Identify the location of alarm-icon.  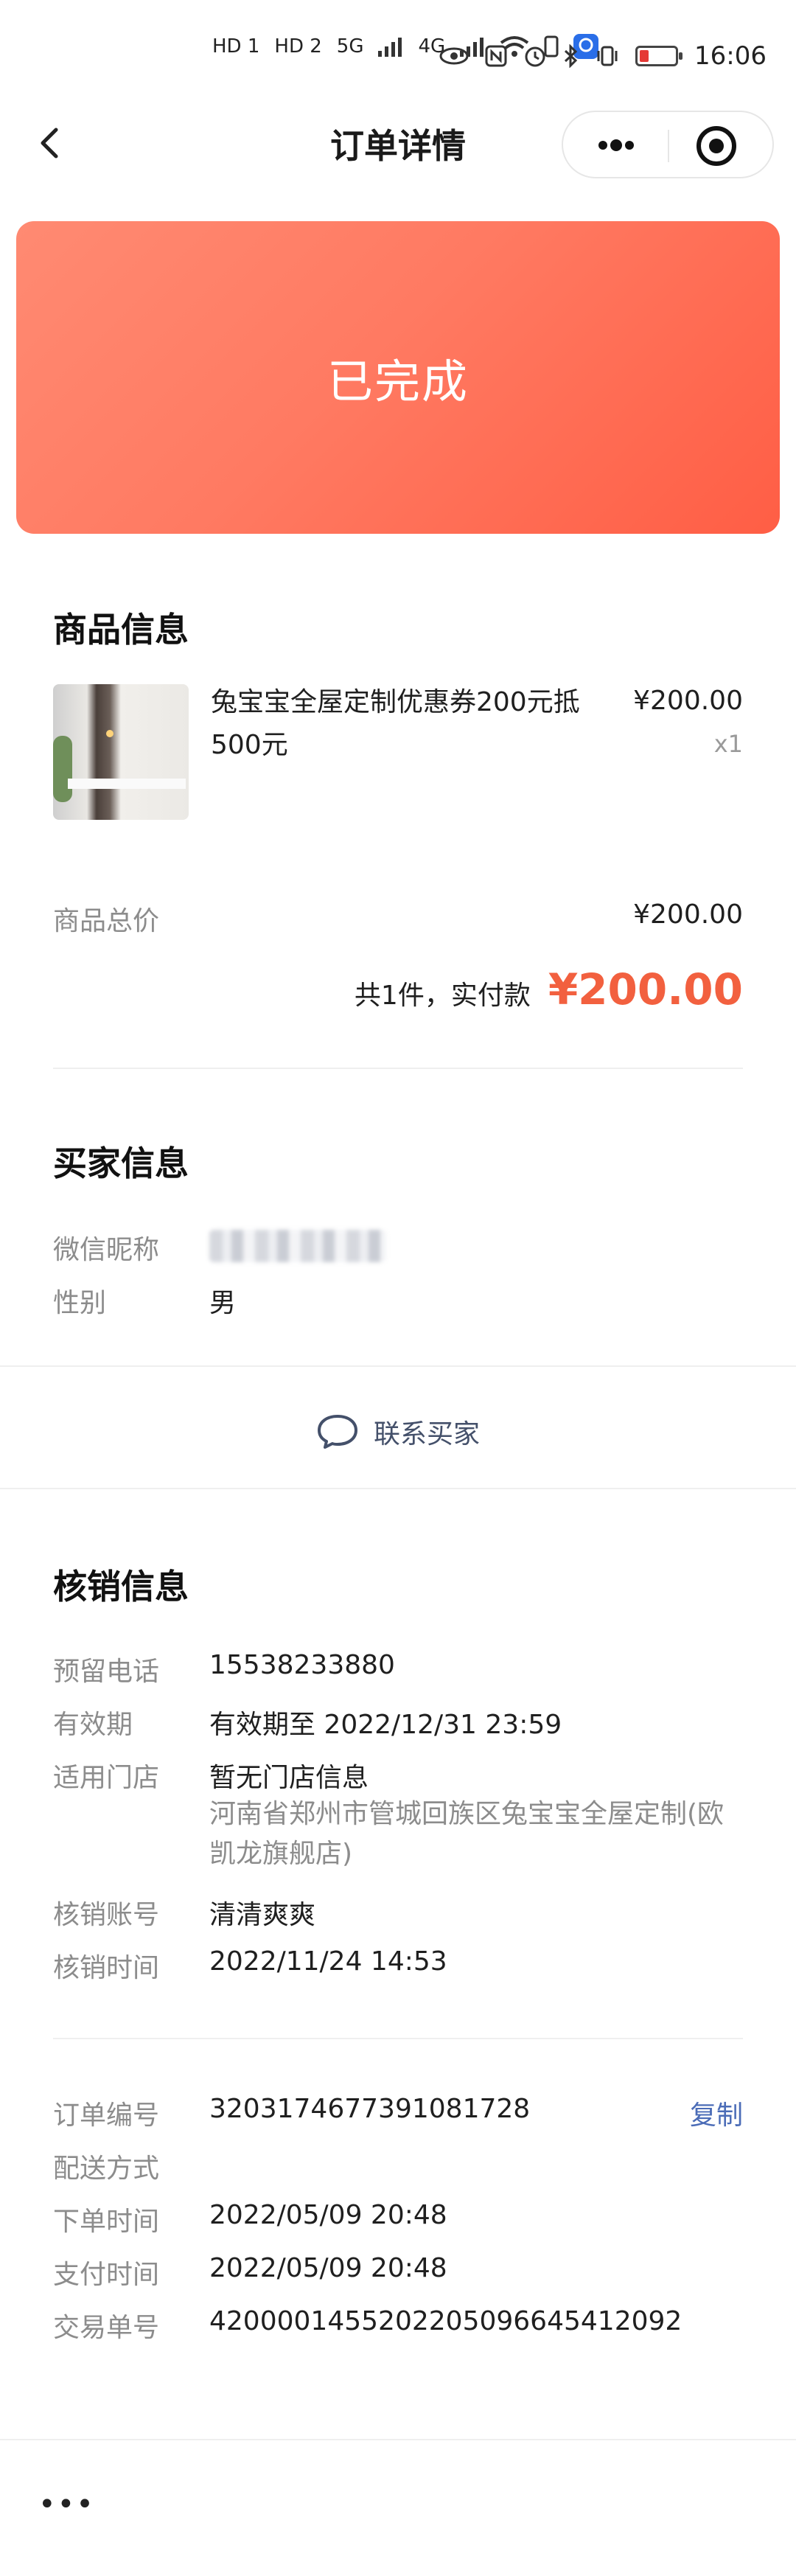
(535, 57).